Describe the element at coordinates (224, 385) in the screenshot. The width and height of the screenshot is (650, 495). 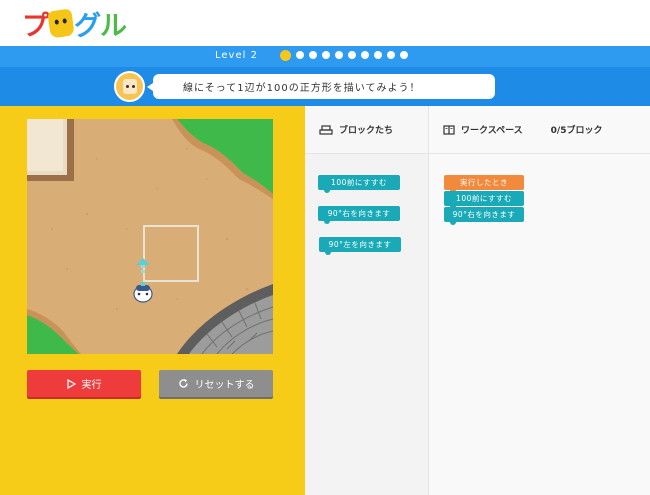
I see `reset-label: リセットする` at that location.